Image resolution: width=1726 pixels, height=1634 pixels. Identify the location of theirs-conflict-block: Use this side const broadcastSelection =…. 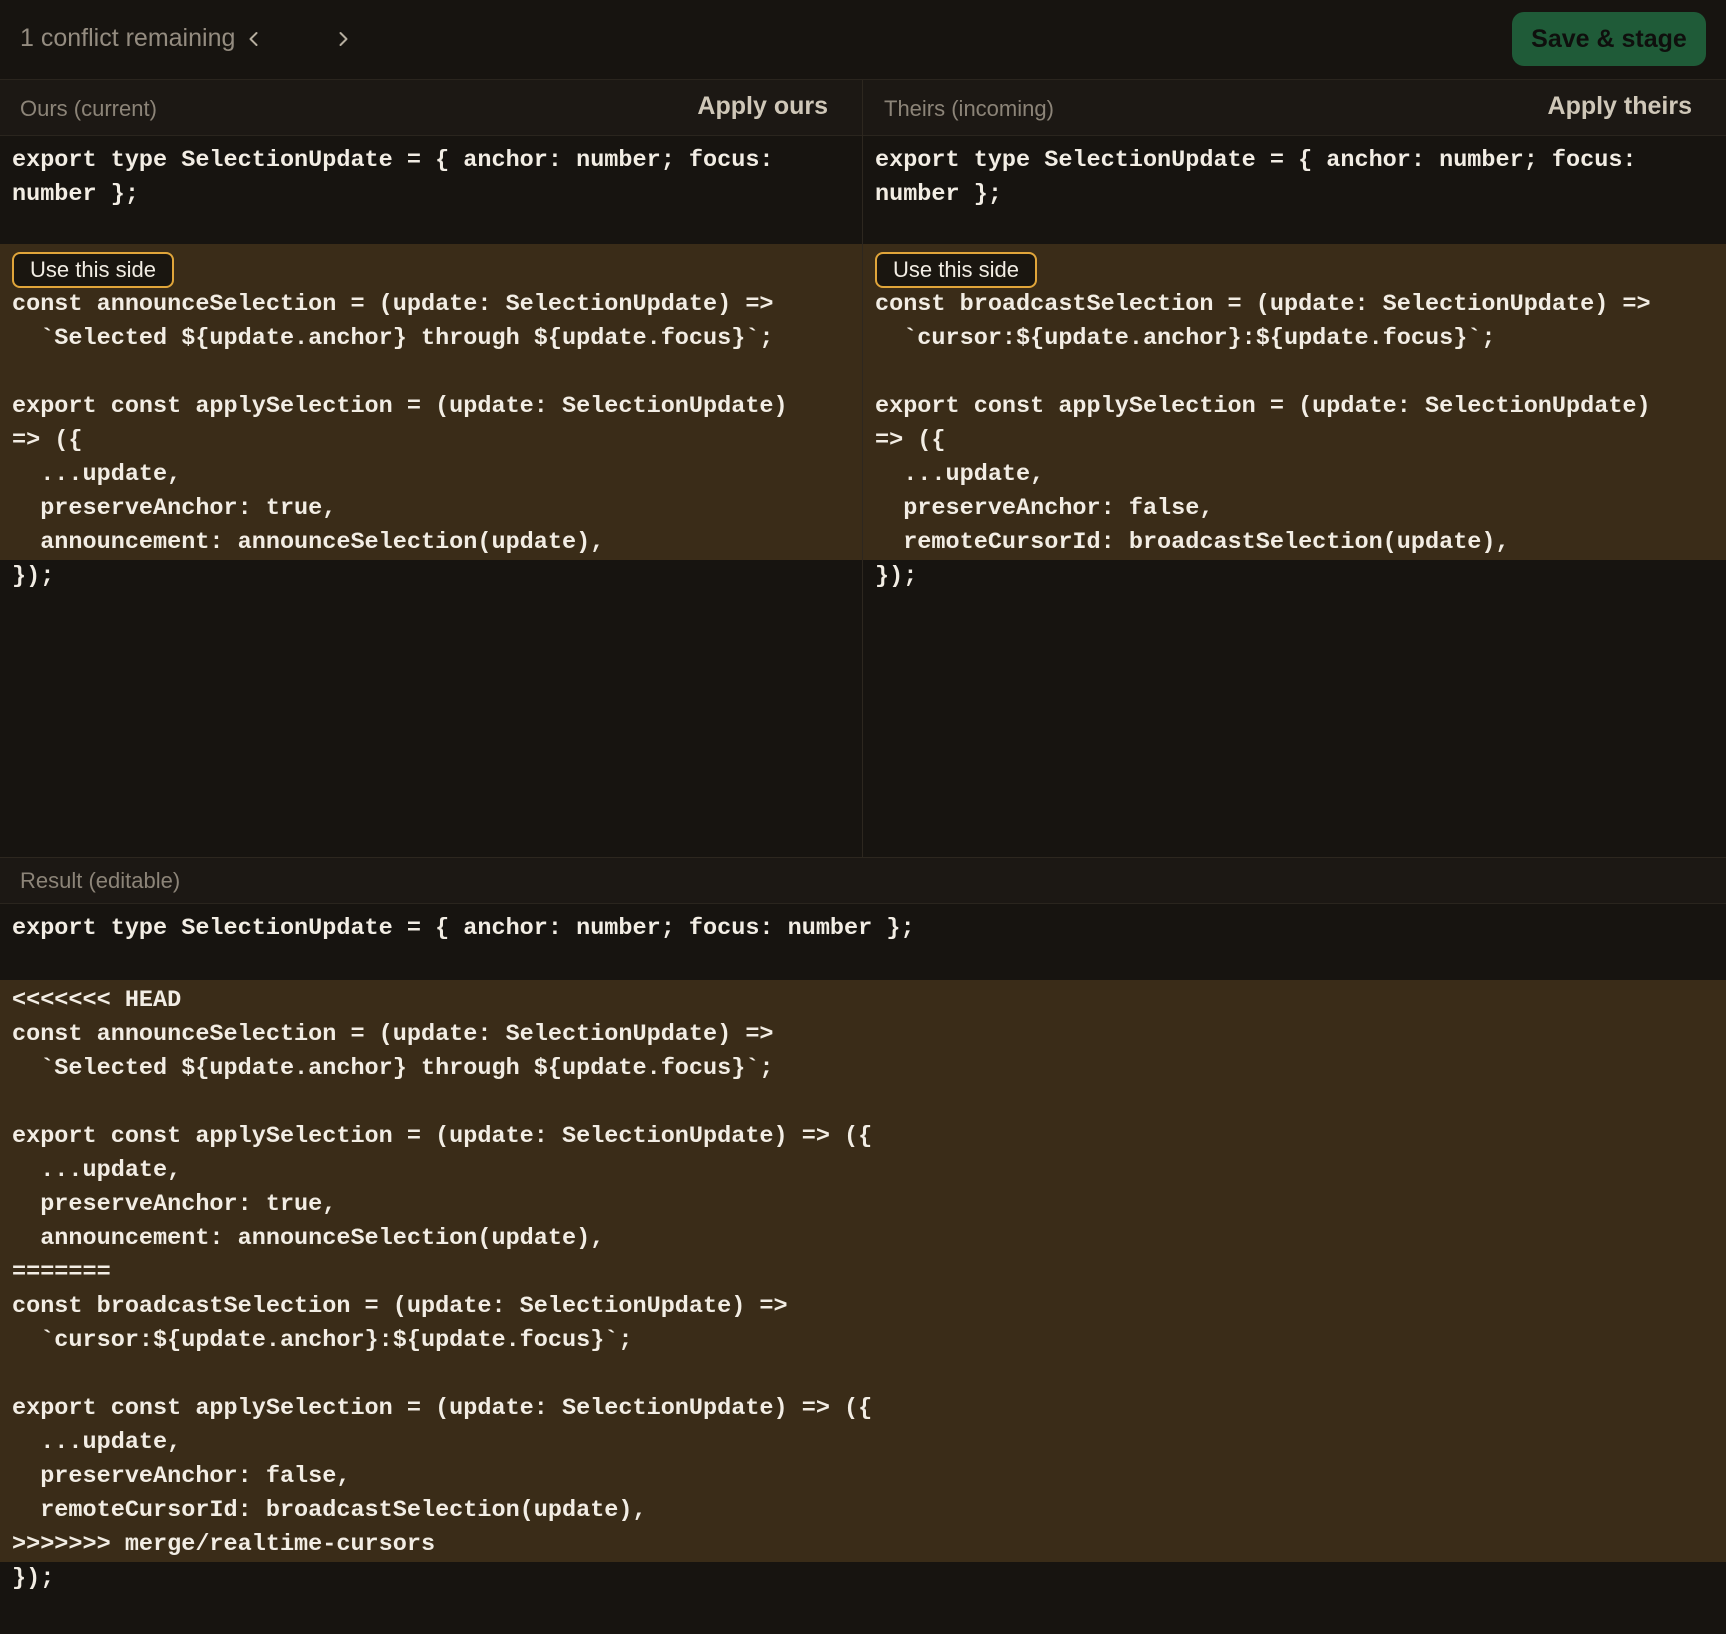
(1294, 402).